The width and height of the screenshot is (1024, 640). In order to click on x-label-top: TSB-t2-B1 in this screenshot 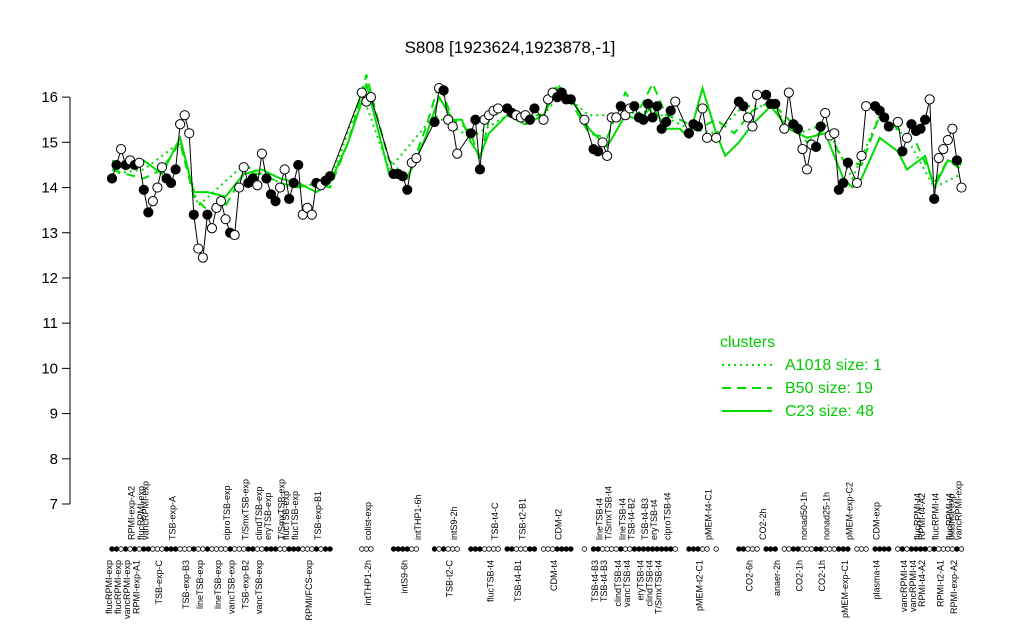, I will do `click(522, 519)`.